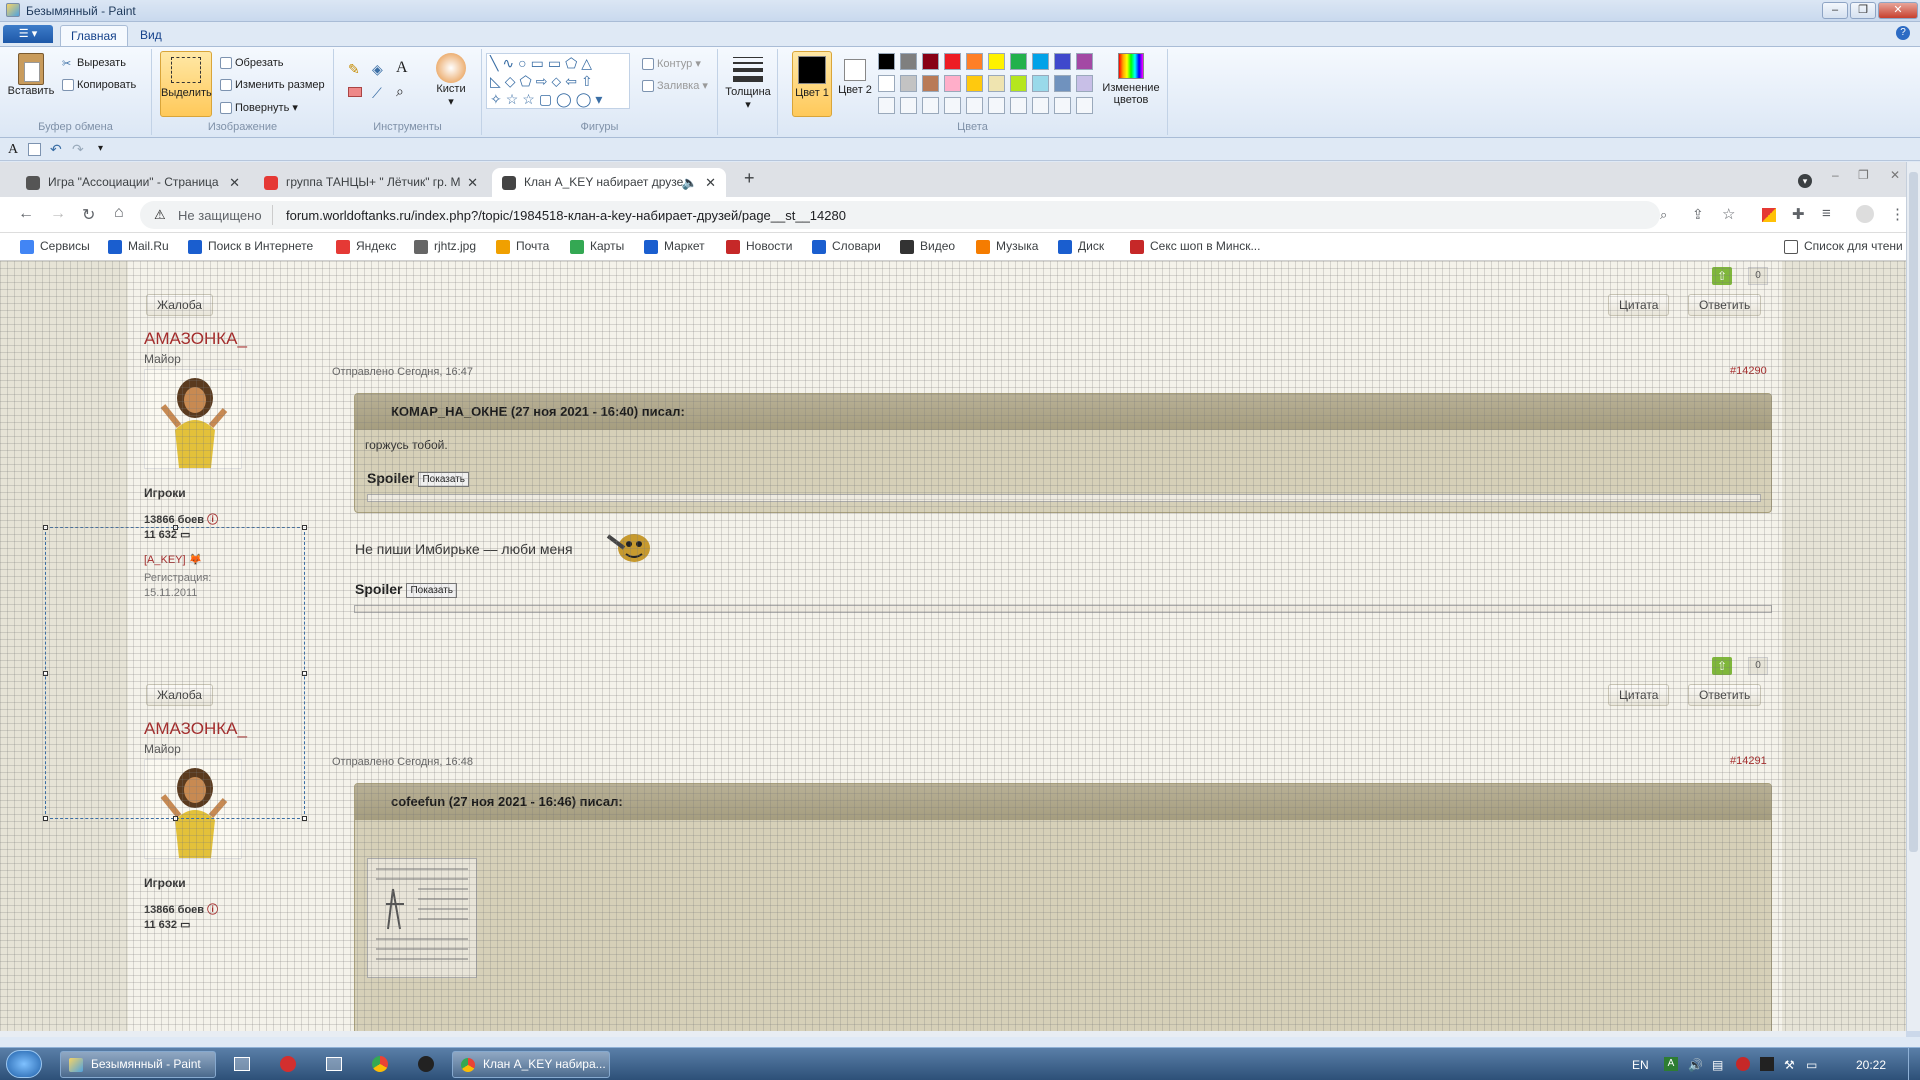  What do you see at coordinates (1897, 214) in the screenshot?
I see `menu-icon: ⋮` at bounding box center [1897, 214].